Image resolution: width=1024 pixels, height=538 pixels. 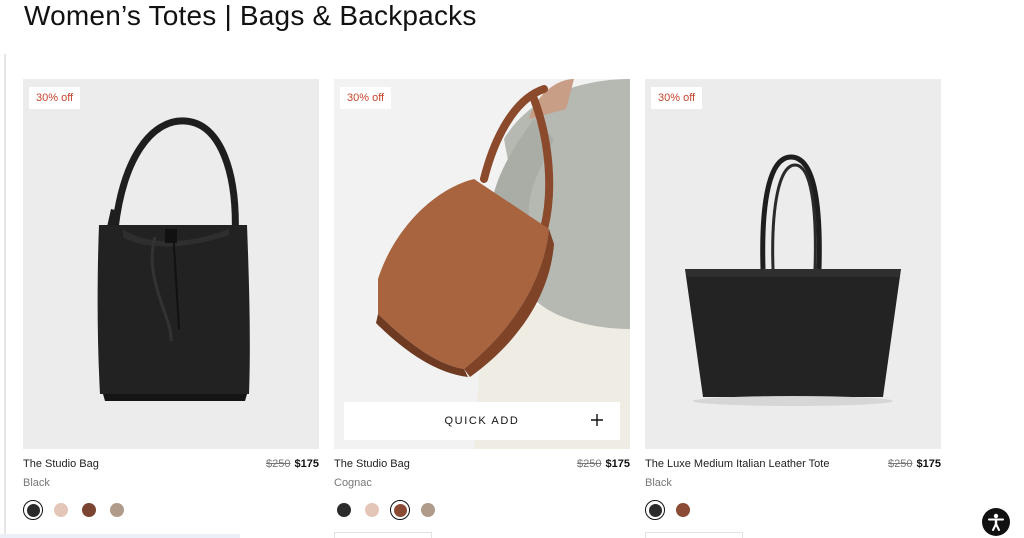 I want to click on accessibility-icon, so click(x=996, y=522).